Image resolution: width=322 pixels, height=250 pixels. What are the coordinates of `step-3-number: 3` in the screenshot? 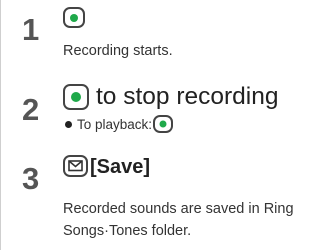 It's located at (31, 178).